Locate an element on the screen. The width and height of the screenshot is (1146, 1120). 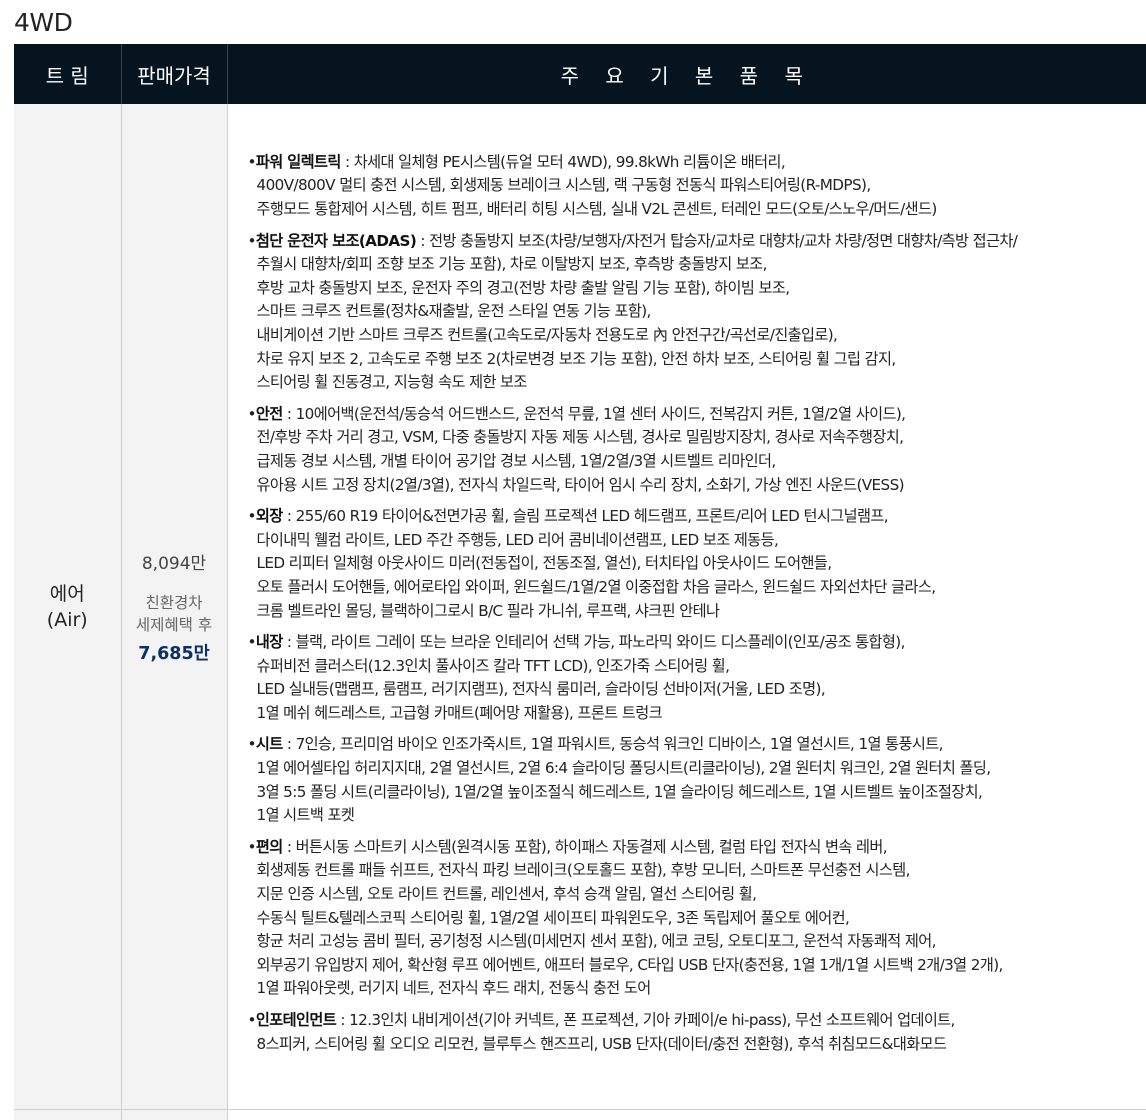
table-header-row: 트 림 판매가격 주 요 기 본 품 목 is located at coordinates (580, 74).